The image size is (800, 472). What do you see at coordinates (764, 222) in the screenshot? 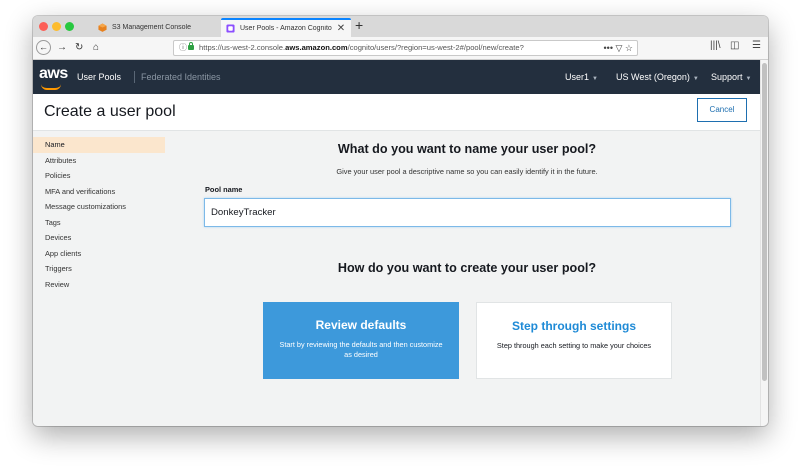
I see `scrollbar-thumb` at bounding box center [764, 222].